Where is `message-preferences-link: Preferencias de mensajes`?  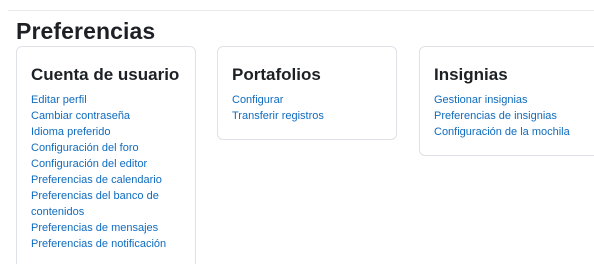 message-preferences-link: Preferencias de mensajes is located at coordinates (106, 228).